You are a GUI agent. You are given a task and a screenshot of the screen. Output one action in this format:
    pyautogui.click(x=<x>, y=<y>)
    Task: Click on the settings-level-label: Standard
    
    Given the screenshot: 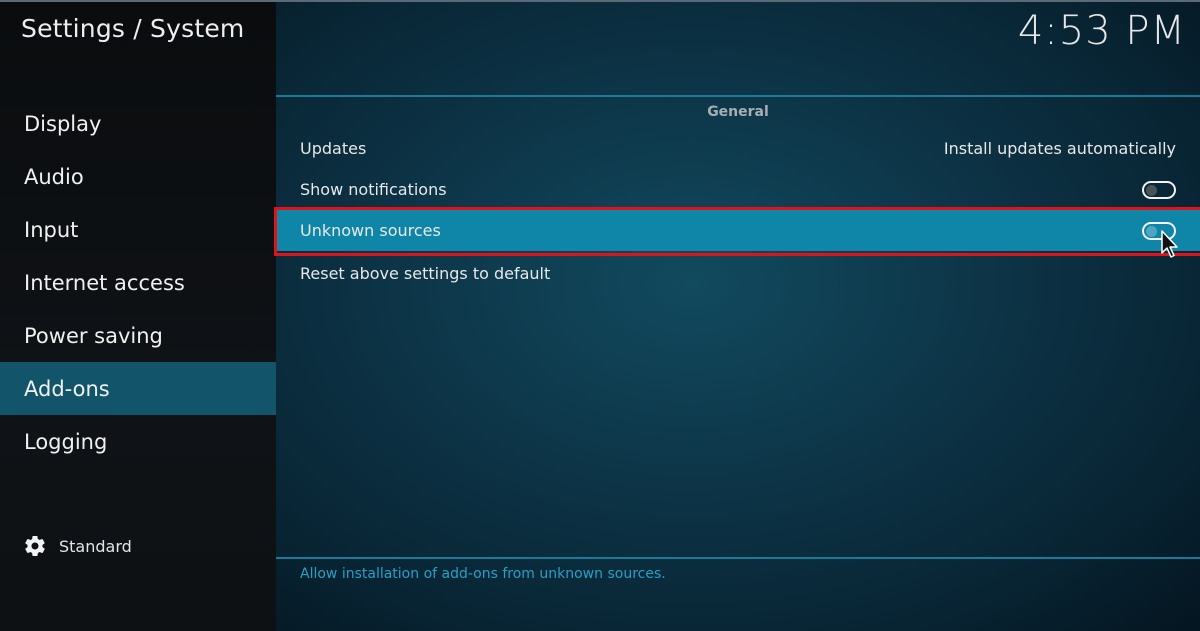 What is the action you would take?
    pyautogui.click(x=95, y=546)
    